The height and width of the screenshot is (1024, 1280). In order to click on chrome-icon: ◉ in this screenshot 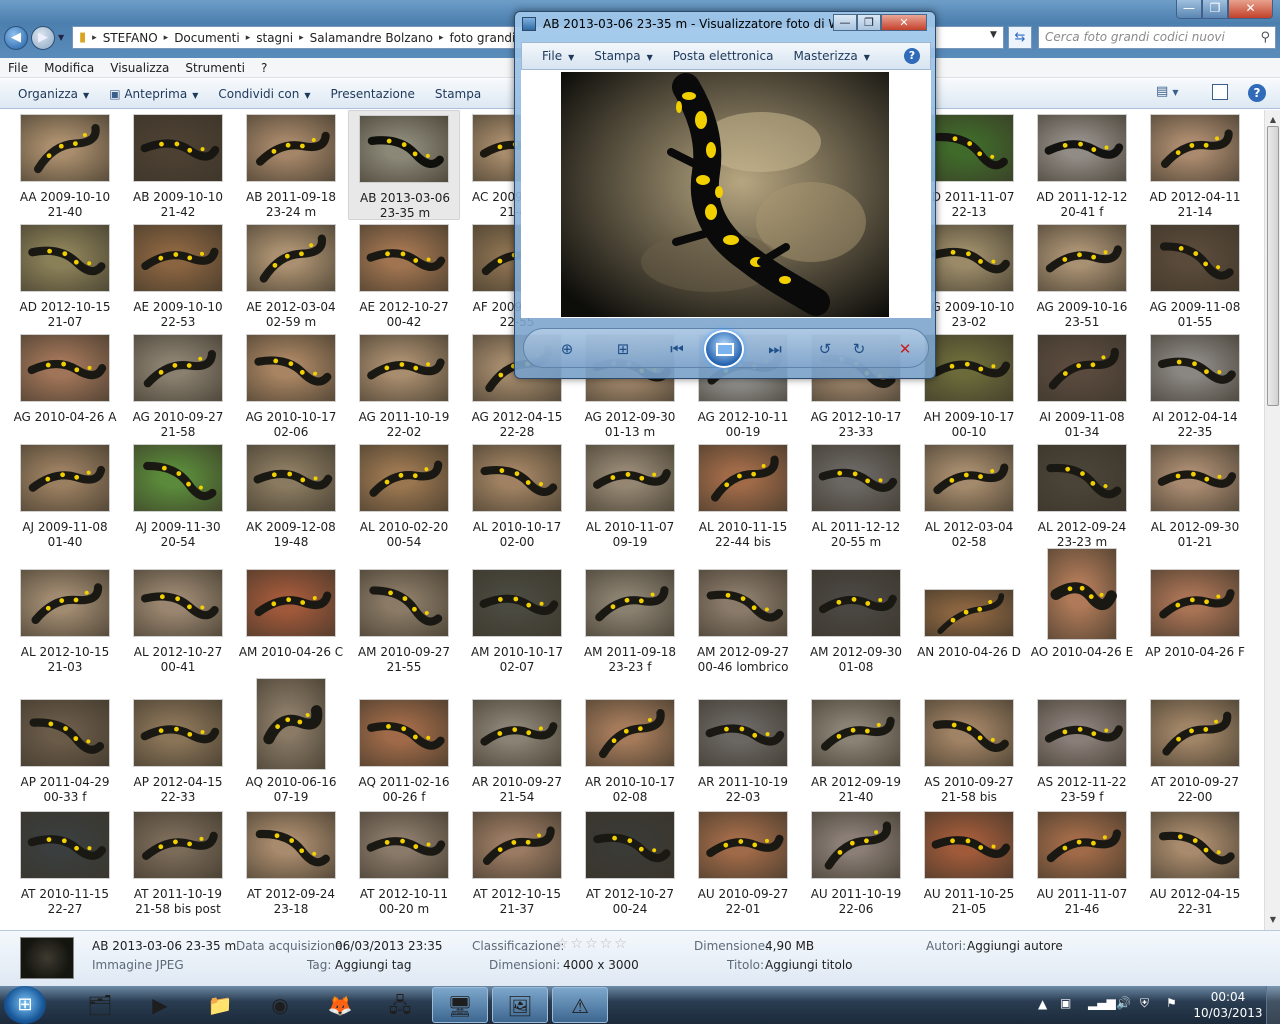, I will do `click(280, 1005)`.